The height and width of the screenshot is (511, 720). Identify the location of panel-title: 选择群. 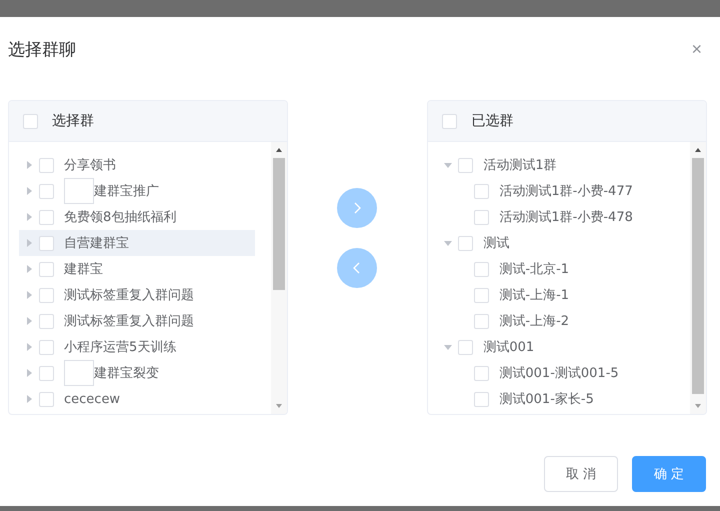
(73, 121).